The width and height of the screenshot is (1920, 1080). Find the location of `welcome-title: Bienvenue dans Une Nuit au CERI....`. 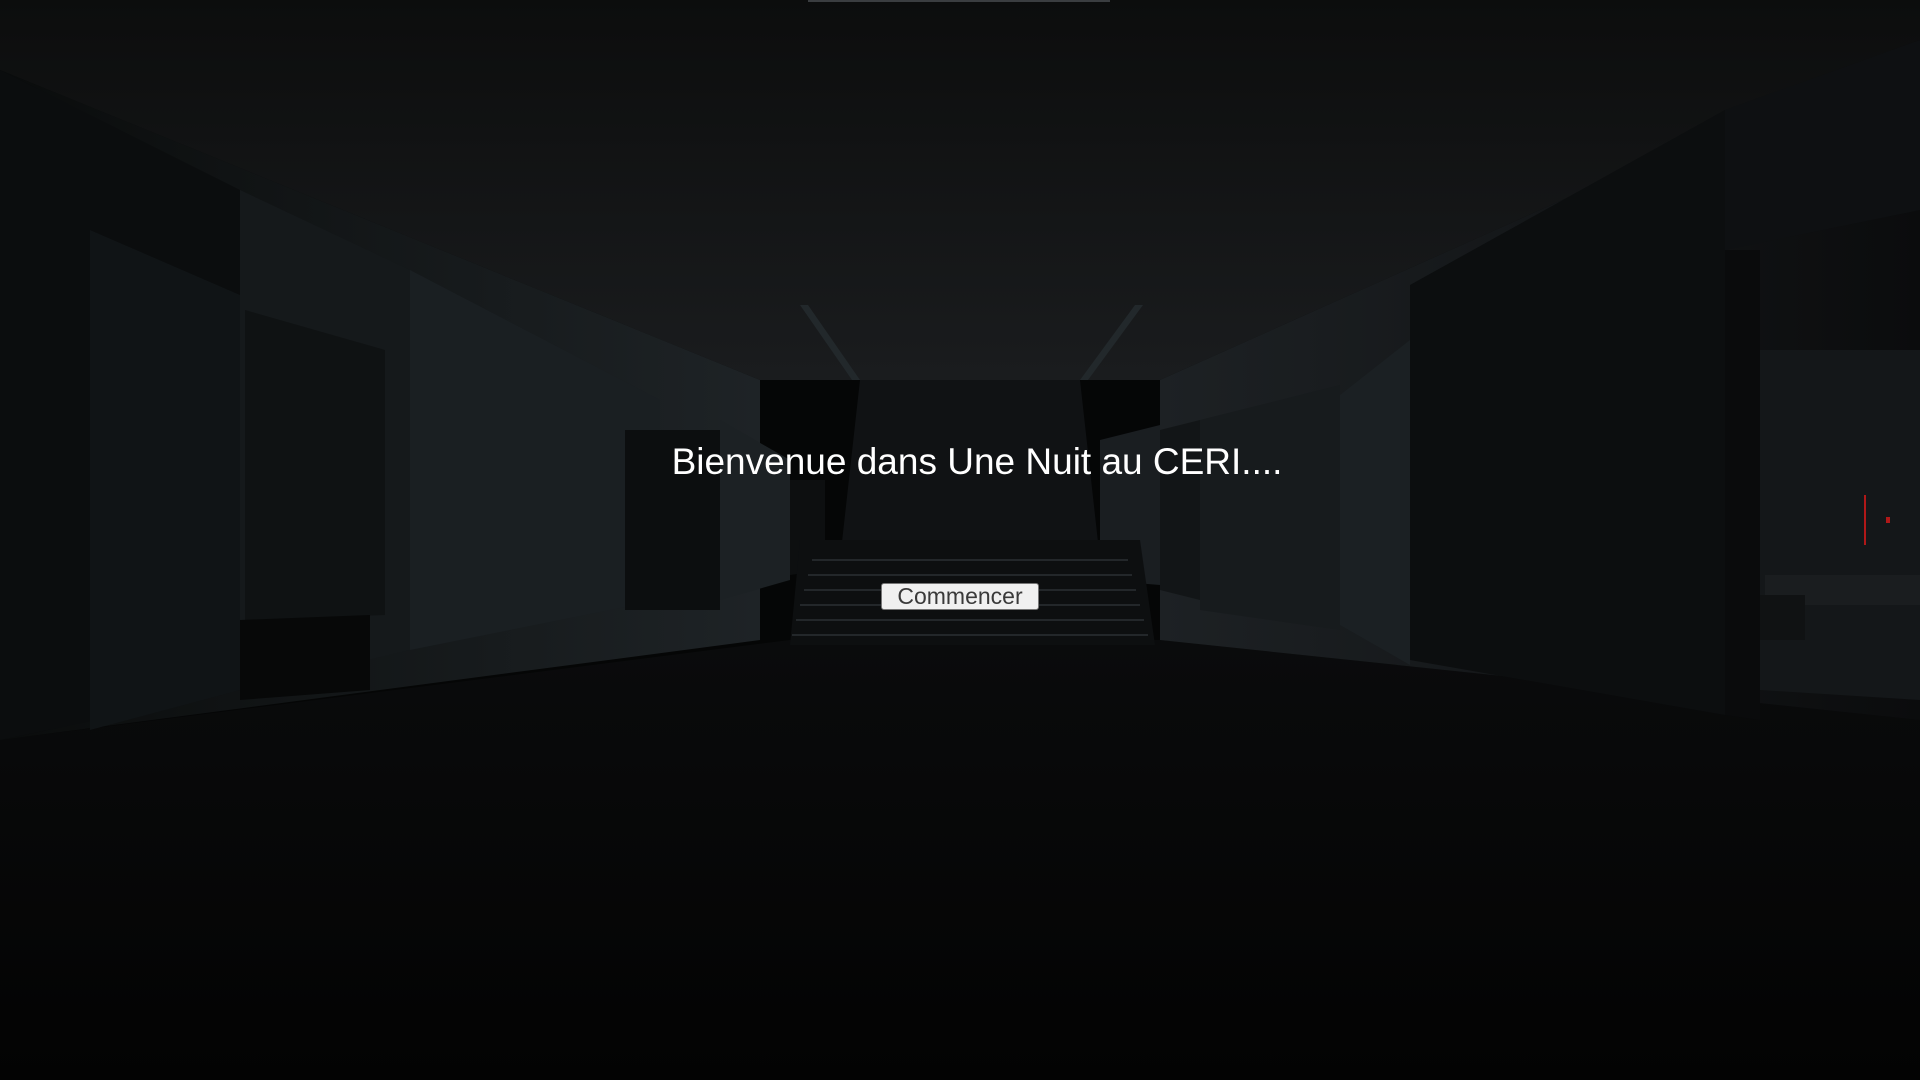

welcome-title: Bienvenue dans Une Nuit au CERI.... is located at coordinates (977, 461).